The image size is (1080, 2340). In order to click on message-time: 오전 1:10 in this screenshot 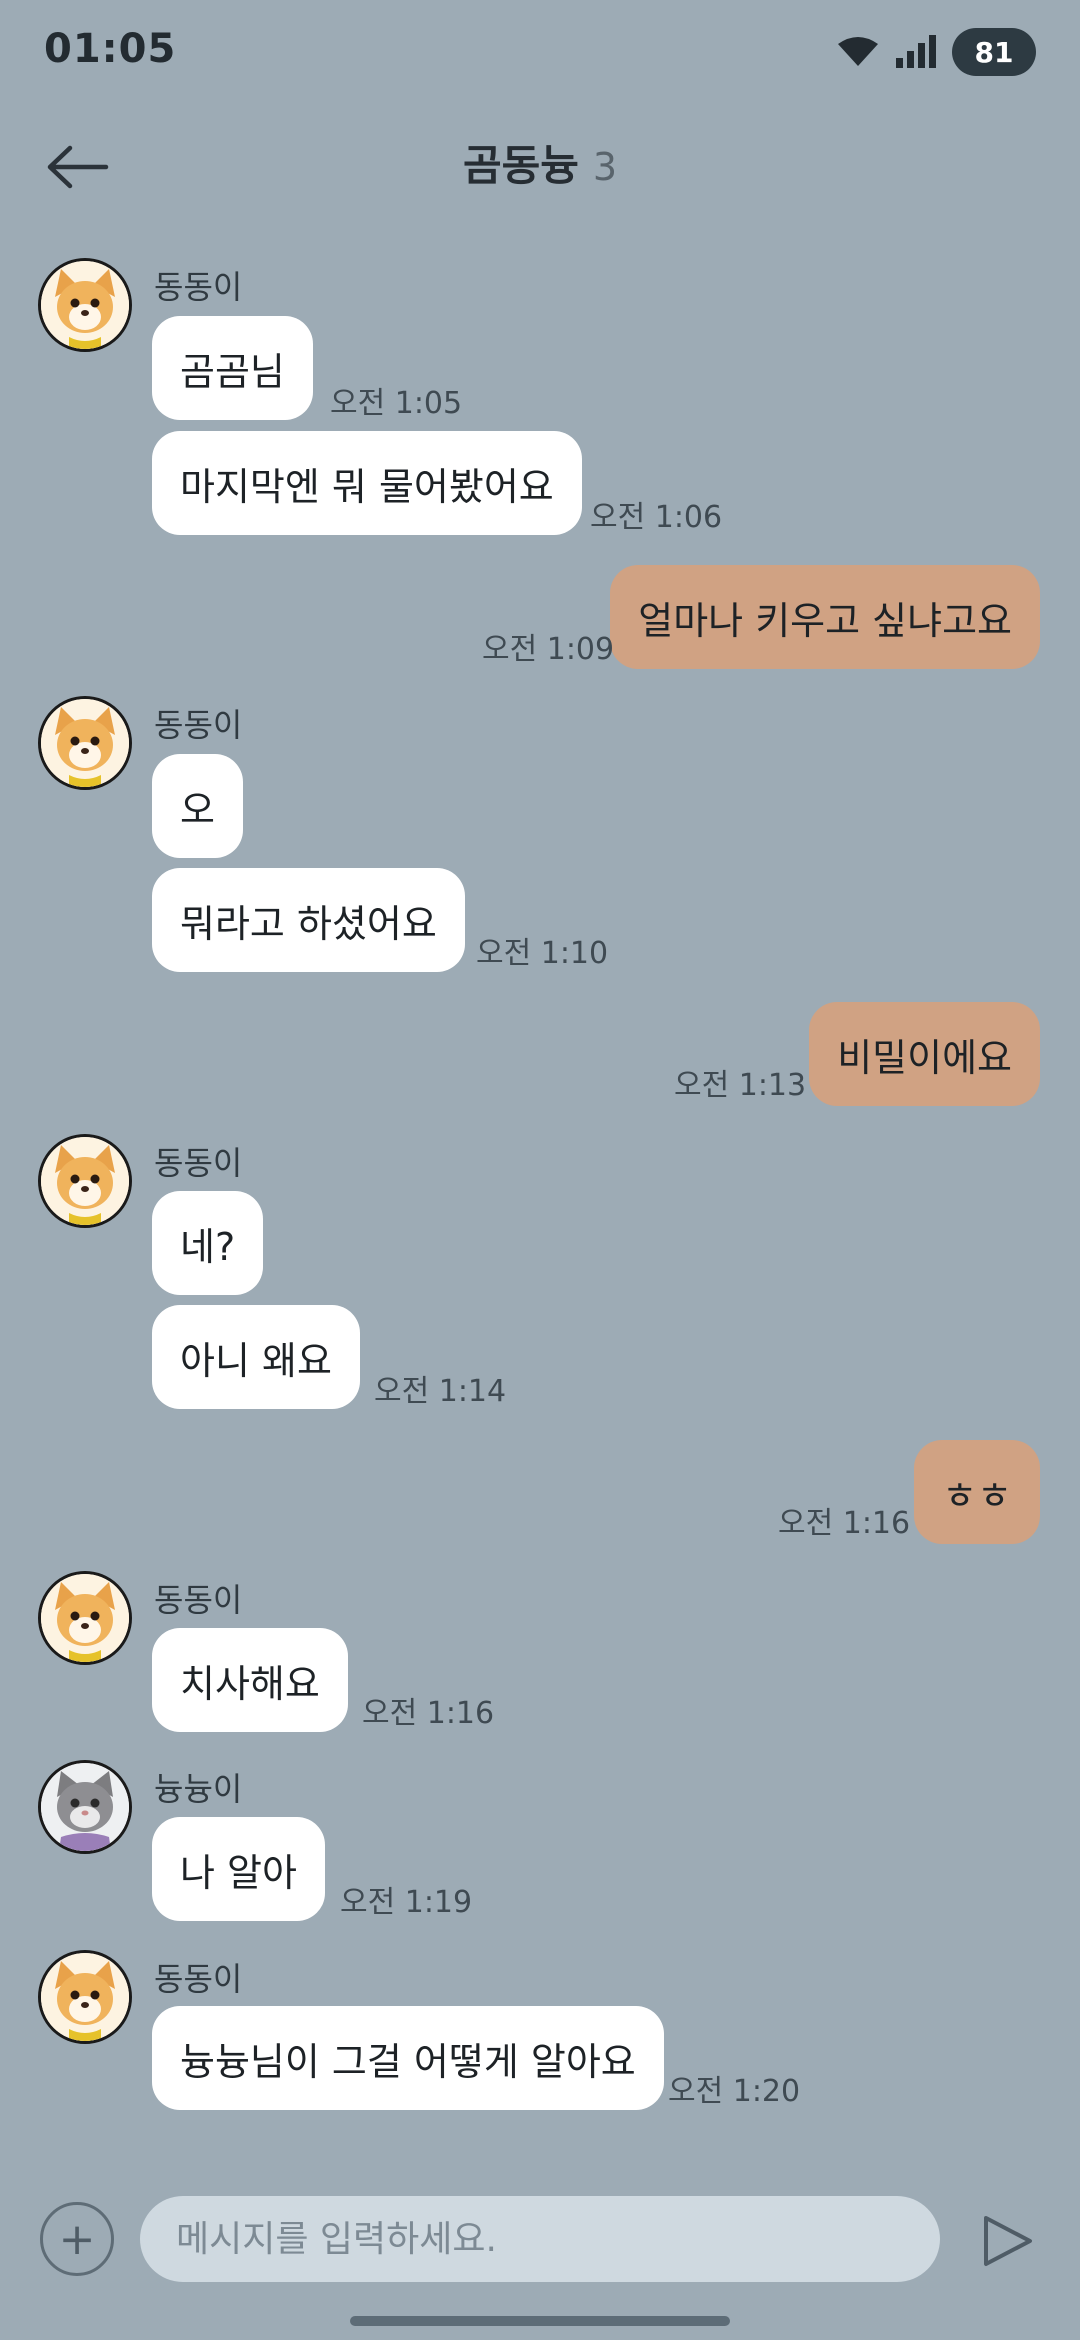, I will do `click(542, 953)`.